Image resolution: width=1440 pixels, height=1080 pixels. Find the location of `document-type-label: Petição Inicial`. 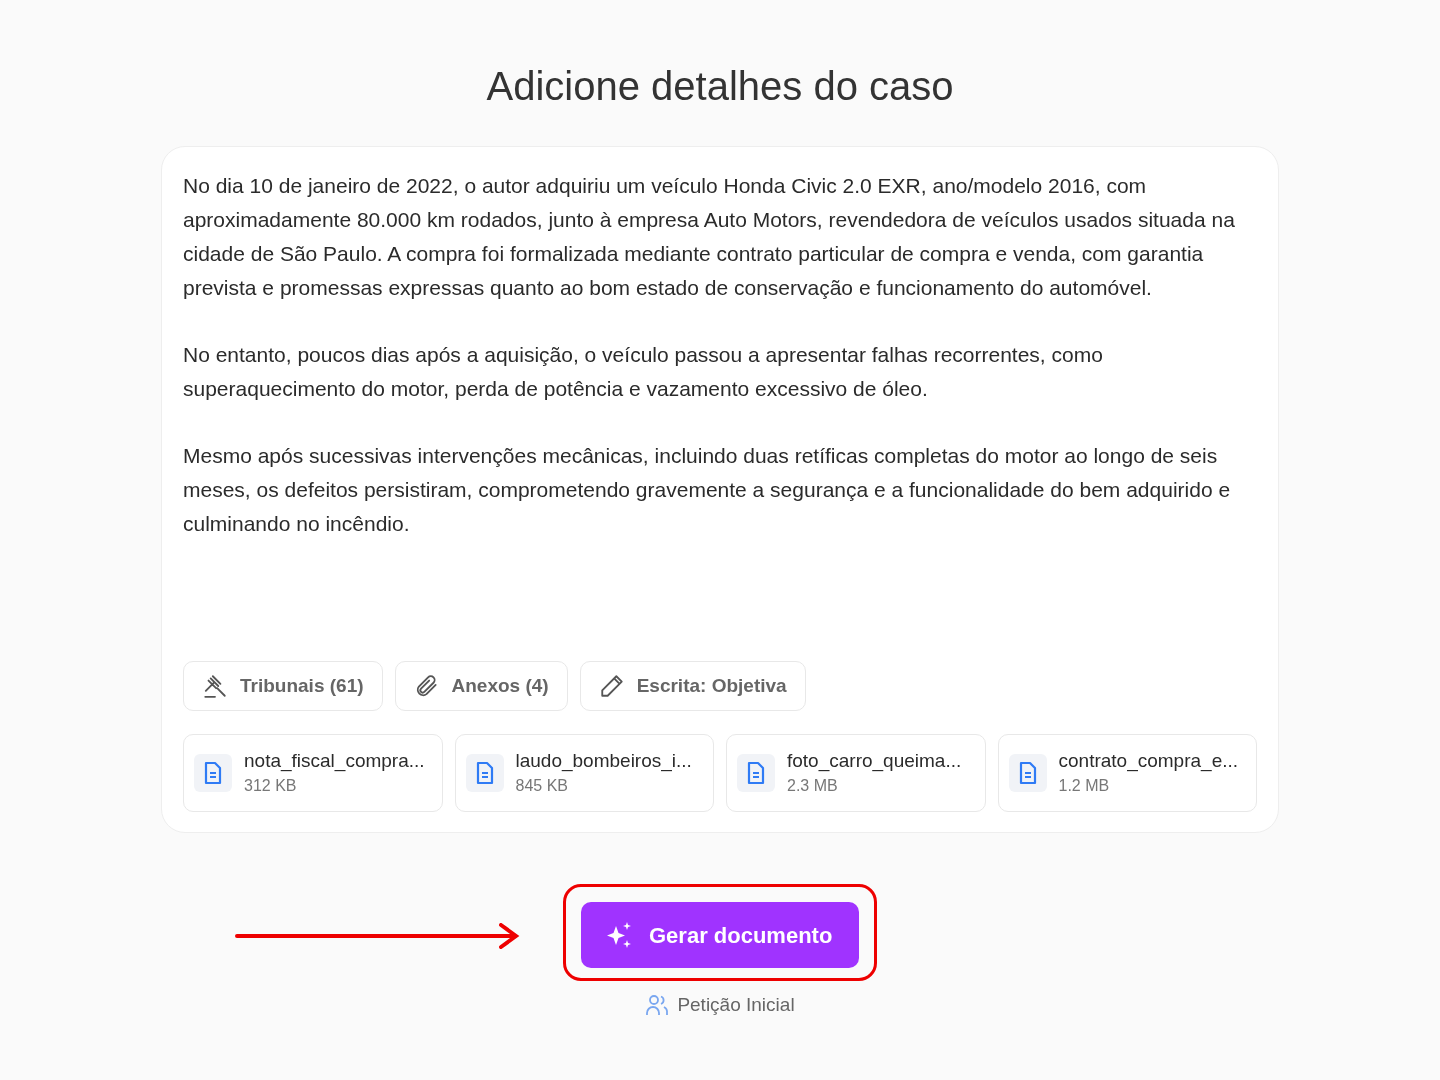

document-type-label: Petição Inicial is located at coordinates (736, 1005).